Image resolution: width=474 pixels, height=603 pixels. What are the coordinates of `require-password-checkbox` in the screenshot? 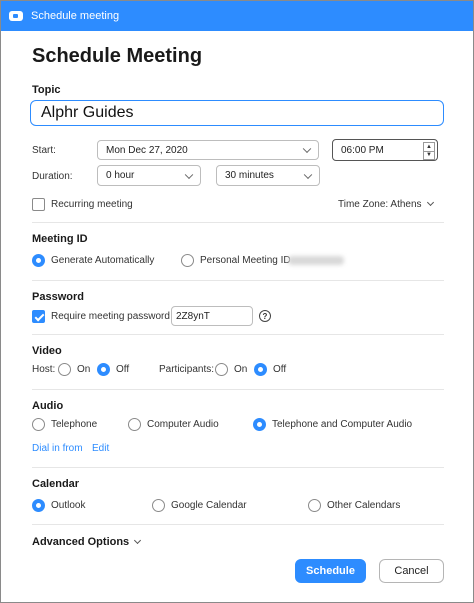 It's located at (38, 316).